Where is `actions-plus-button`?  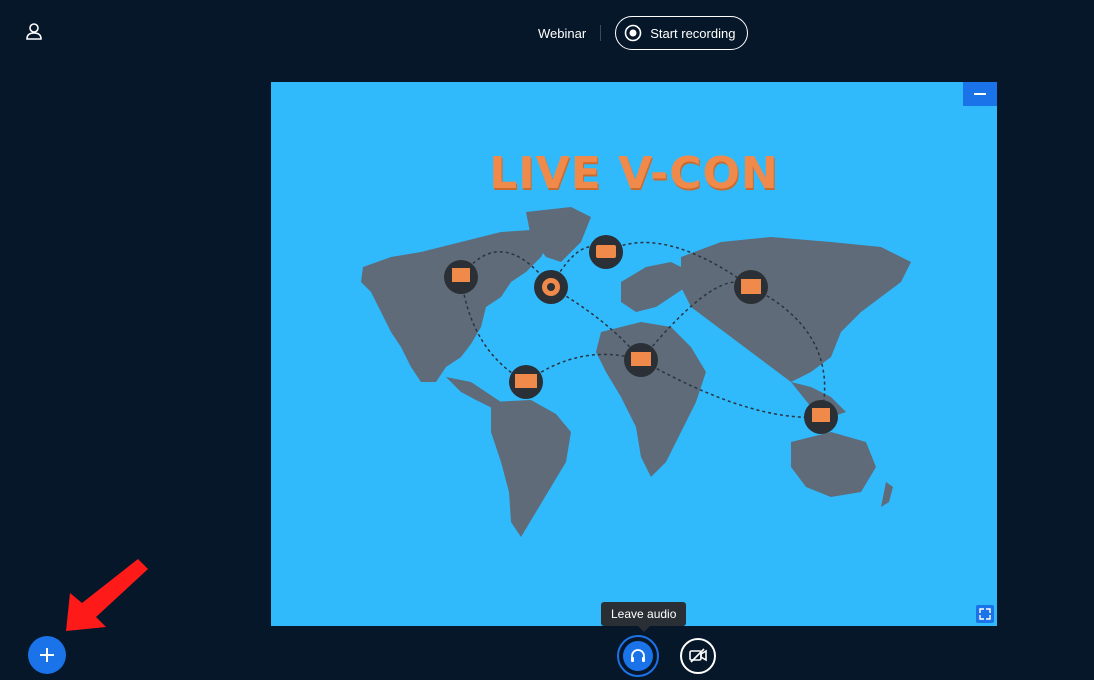 actions-plus-button is located at coordinates (47, 655).